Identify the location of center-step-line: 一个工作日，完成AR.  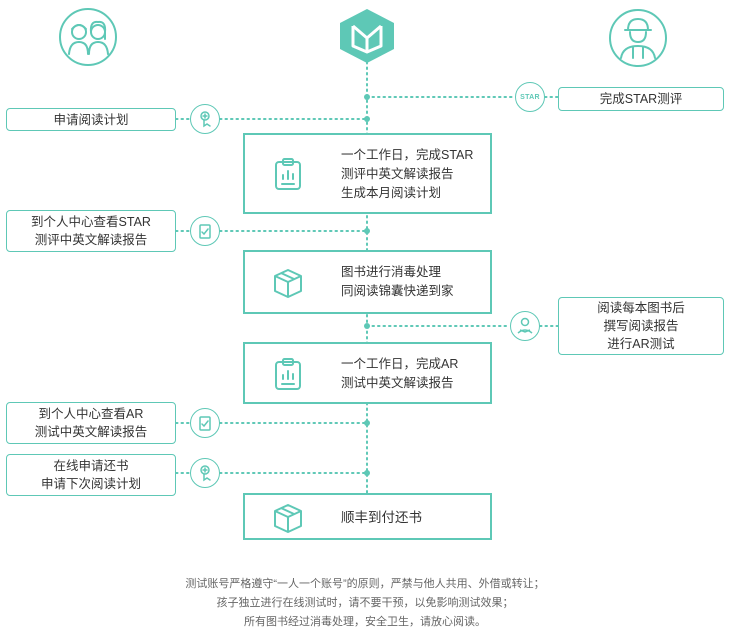
(400, 364).